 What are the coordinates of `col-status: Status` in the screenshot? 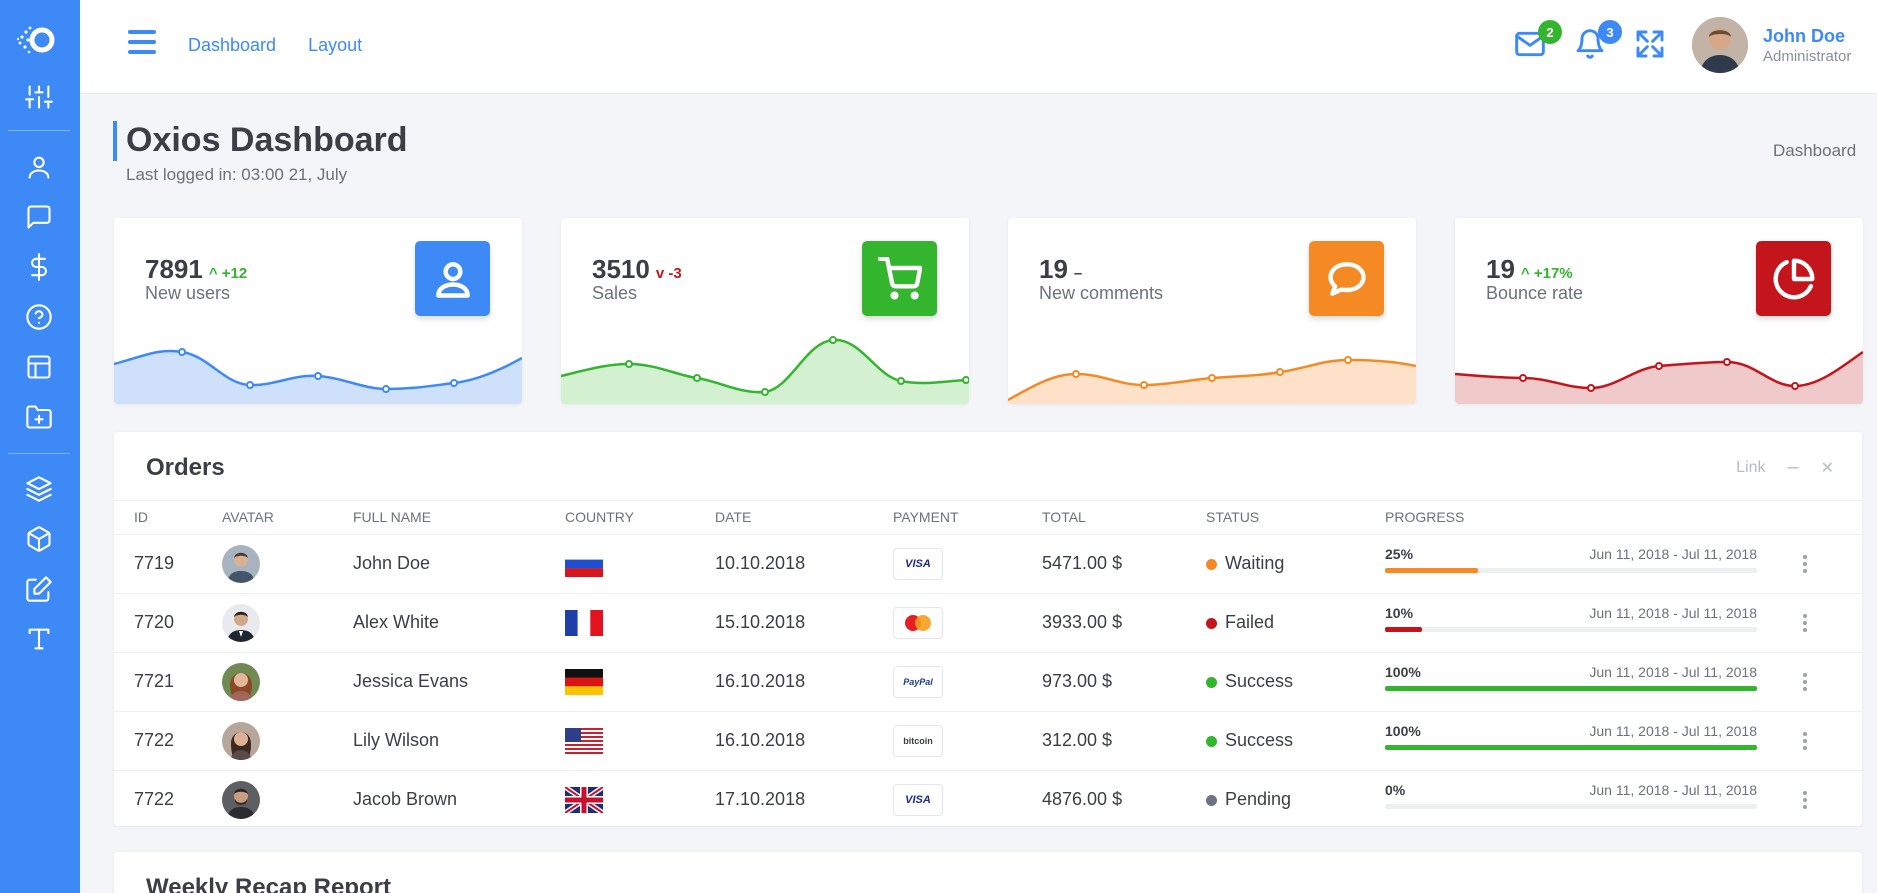 It's located at (1295, 518).